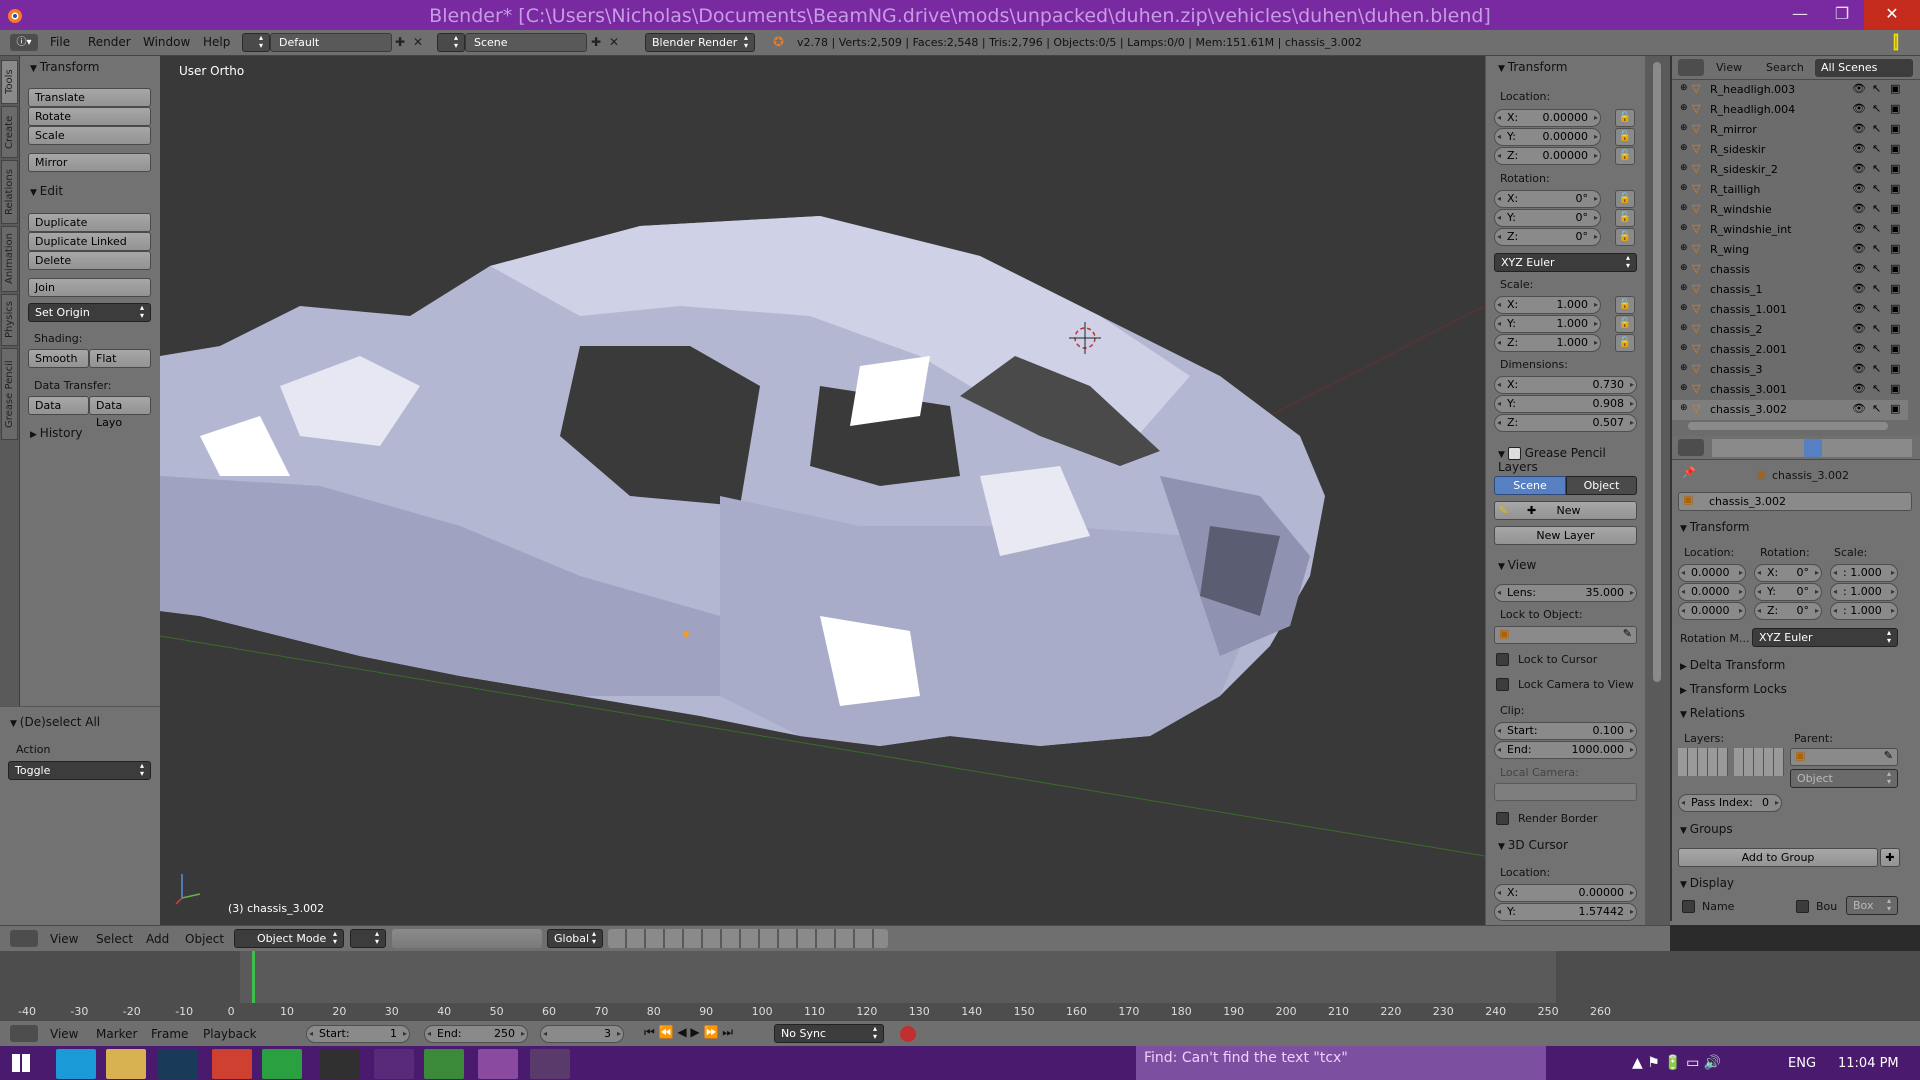 The height and width of the screenshot is (1080, 1920). I want to click on lock-camera-checkbox, so click(1502, 684).